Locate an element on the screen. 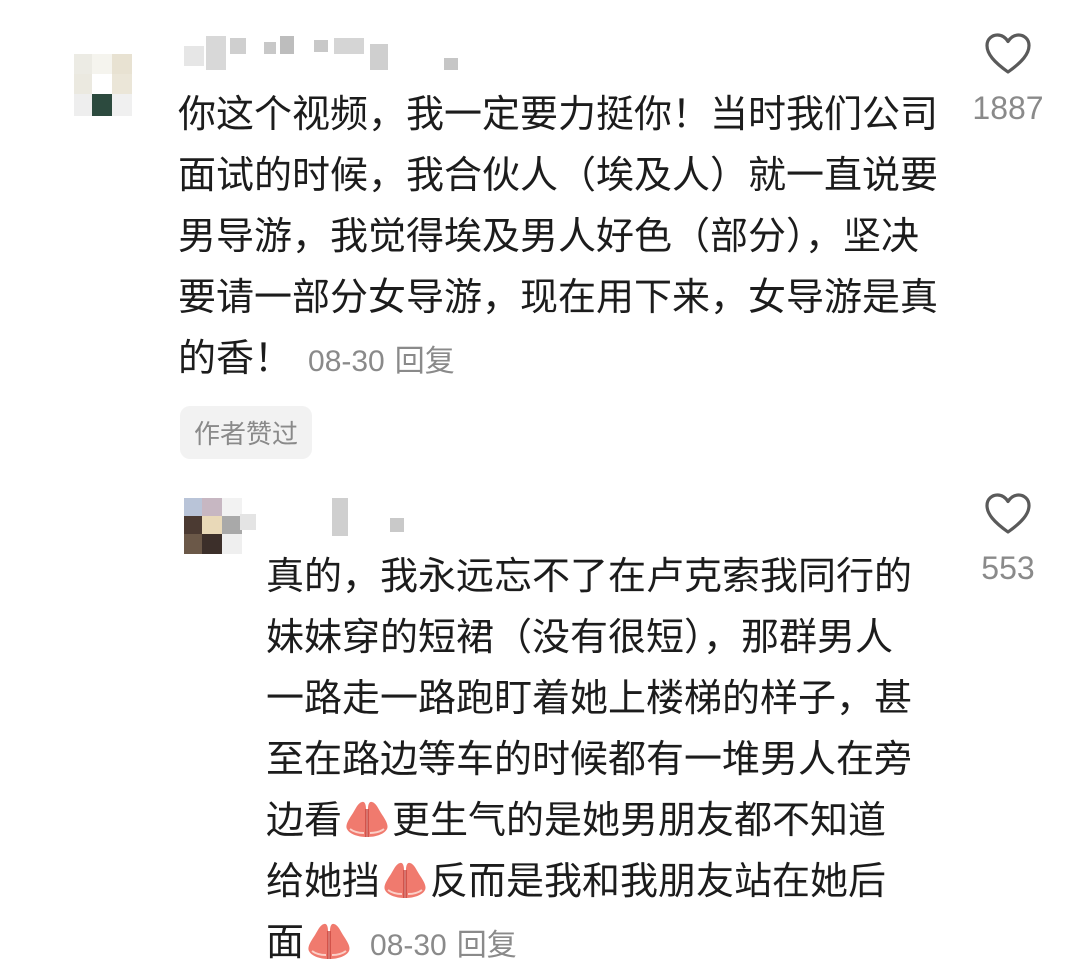 This screenshot has height=979, width=1080. author-liked-badge: 作者赞过 is located at coordinates (246, 432).